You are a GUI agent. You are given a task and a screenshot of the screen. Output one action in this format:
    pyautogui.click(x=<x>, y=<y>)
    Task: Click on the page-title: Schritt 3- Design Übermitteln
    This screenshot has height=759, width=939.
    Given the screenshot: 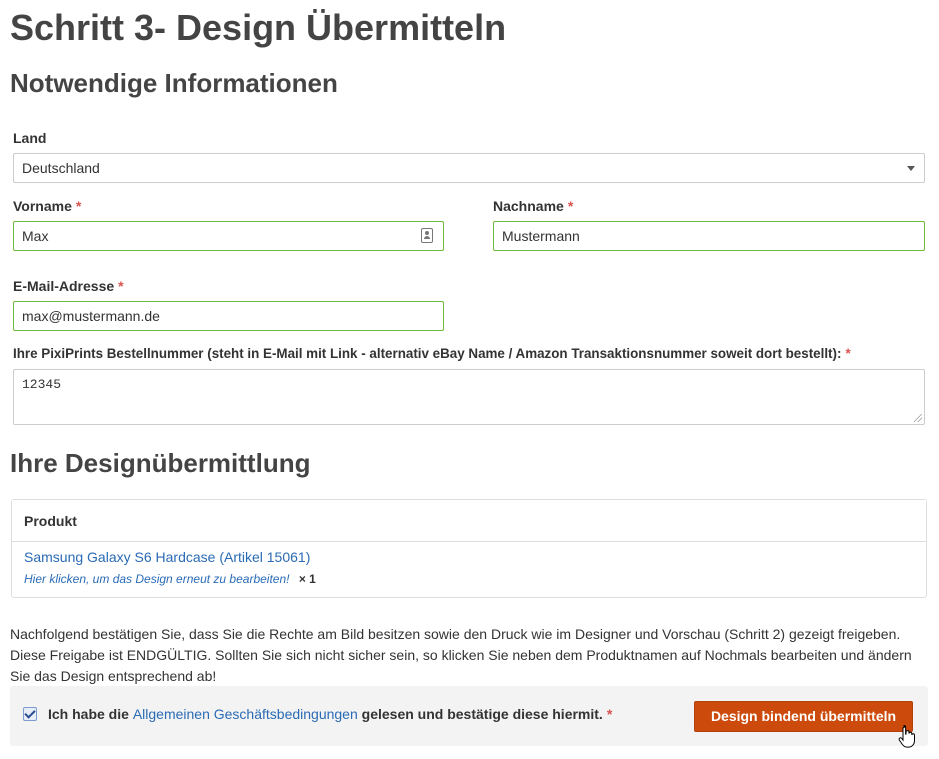 What is the action you would take?
    pyautogui.click(x=258, y=27)
    